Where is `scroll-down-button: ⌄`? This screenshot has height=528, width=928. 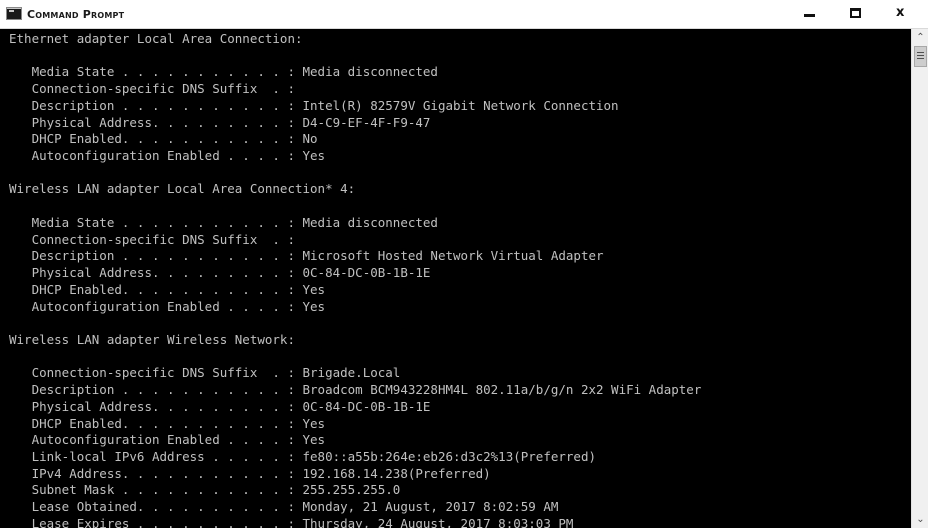 scroll-down-button: ⌄ is located at coordinates (920, 519).